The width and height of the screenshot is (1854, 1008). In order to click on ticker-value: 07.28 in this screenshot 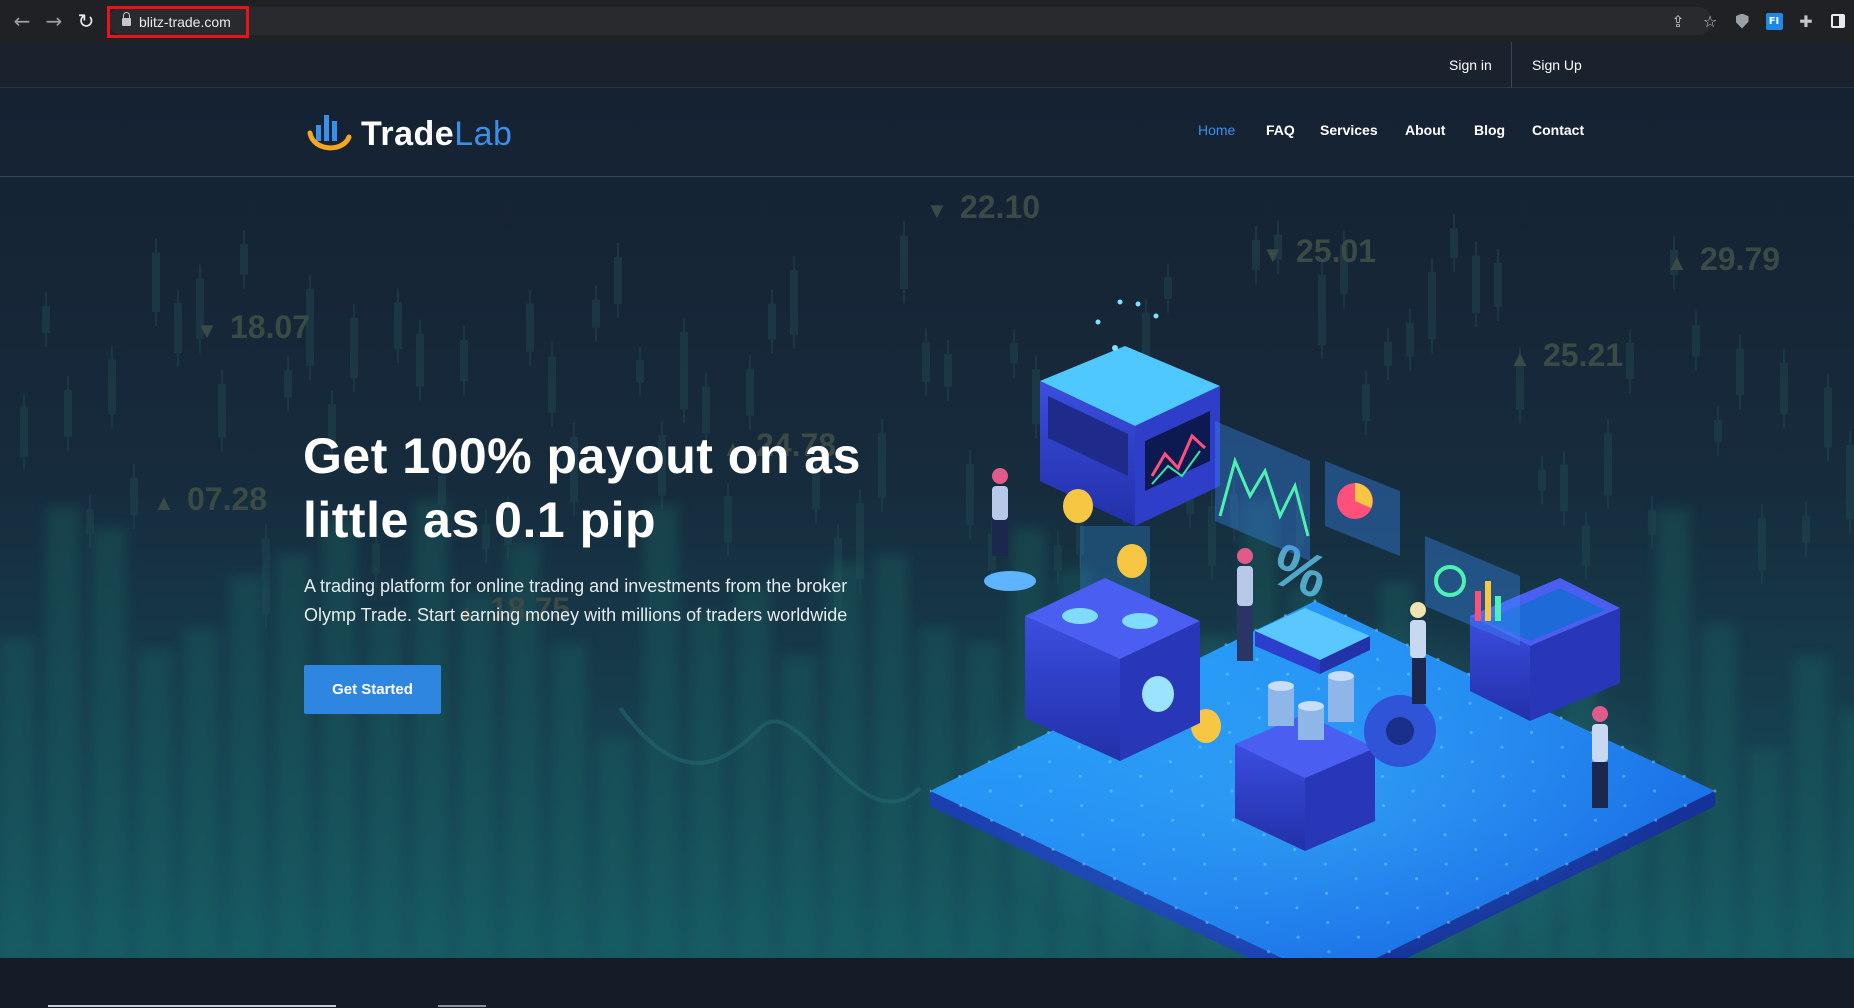, I will do `click(227, 499)`.